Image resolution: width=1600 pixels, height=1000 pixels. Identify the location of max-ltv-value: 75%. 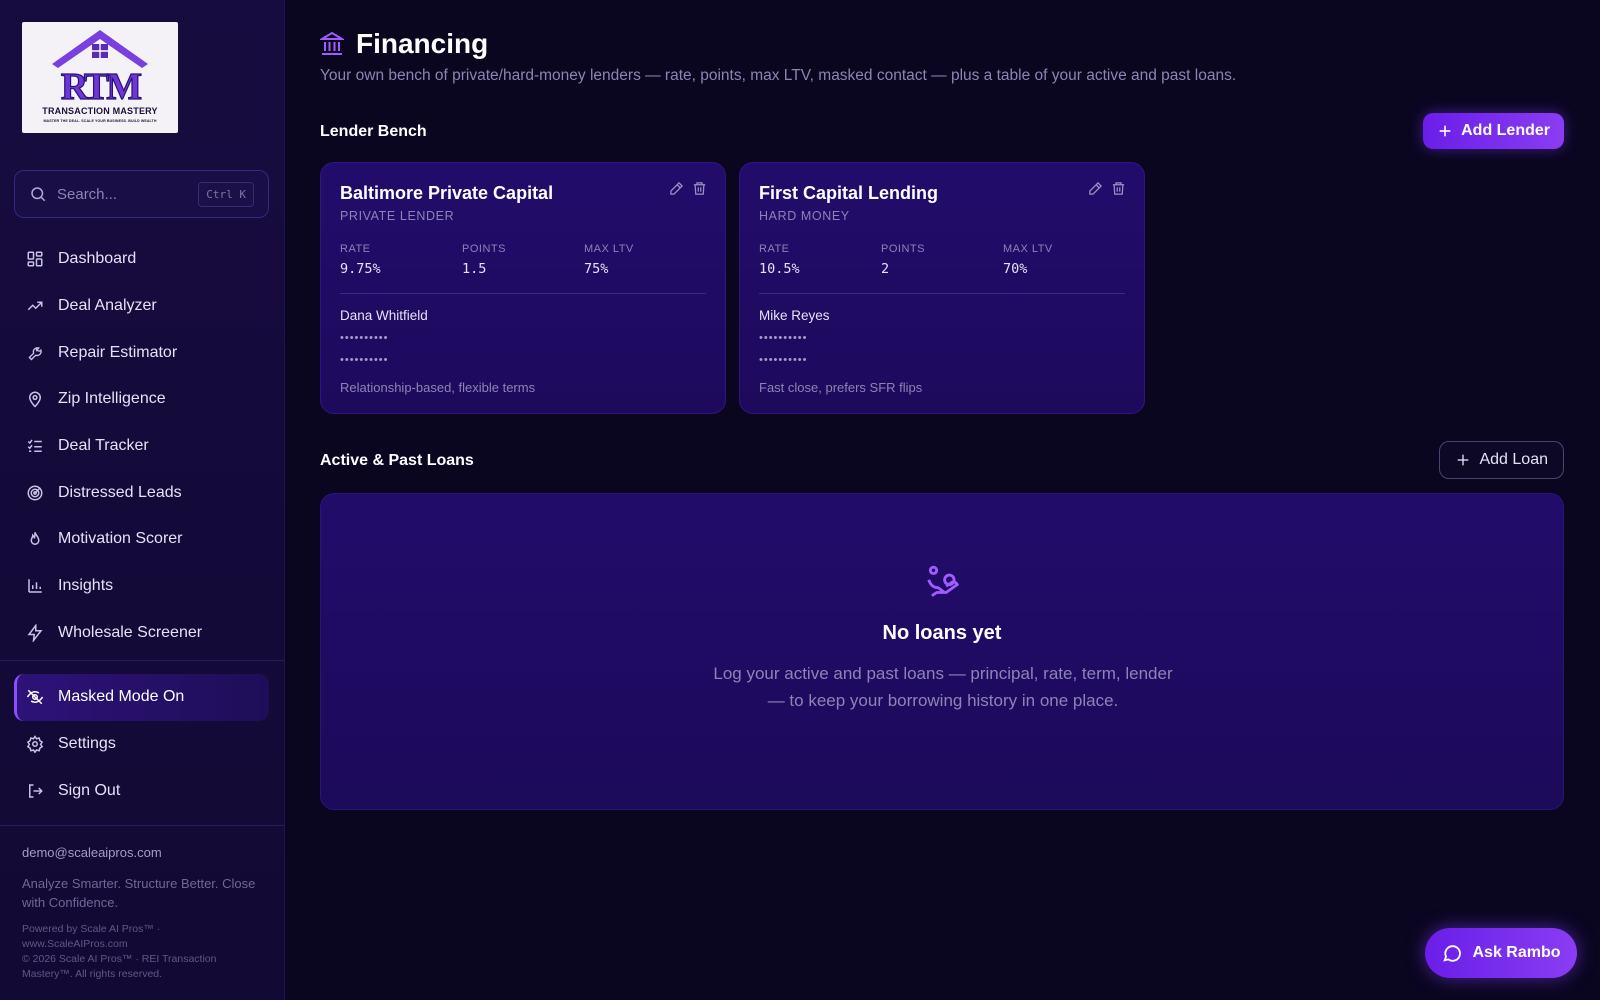
(596, 269).